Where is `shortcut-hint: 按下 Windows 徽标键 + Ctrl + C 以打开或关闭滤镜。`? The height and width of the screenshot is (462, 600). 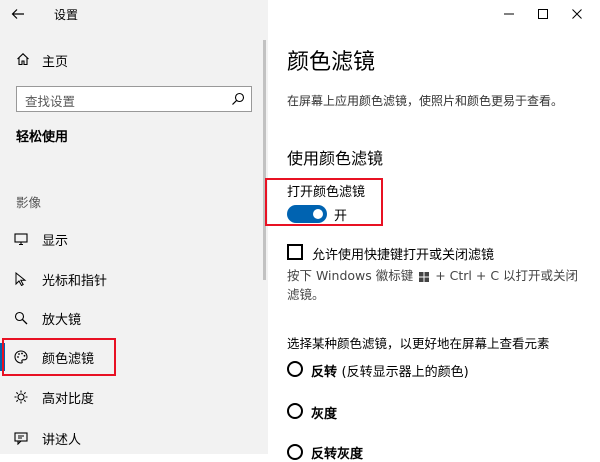 shortcut-hint: 按下 Windows 徽标键 + Ctrl + C 以打开或关闭滤镜。 is located at coordinates (437, 285).